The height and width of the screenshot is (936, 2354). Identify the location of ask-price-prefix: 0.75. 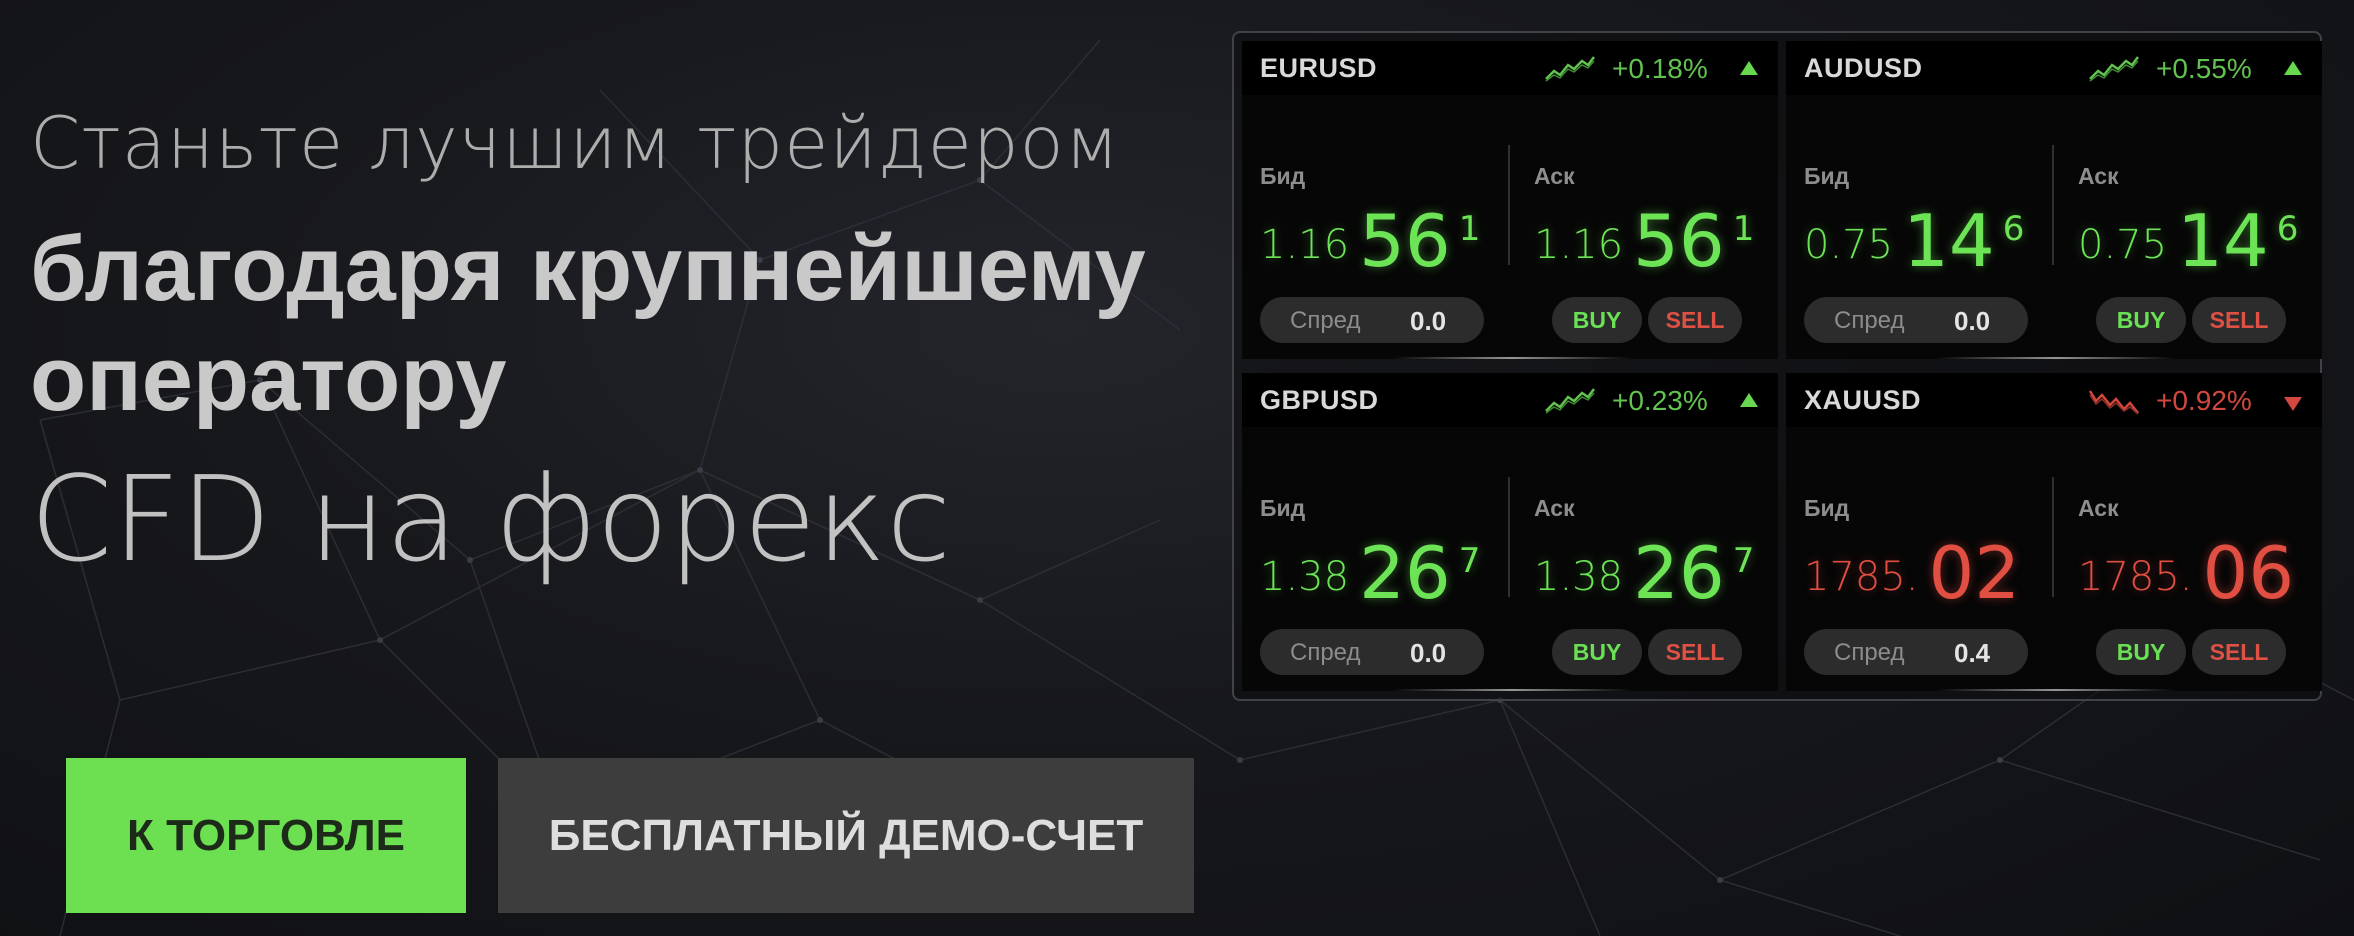
(2123, 245).